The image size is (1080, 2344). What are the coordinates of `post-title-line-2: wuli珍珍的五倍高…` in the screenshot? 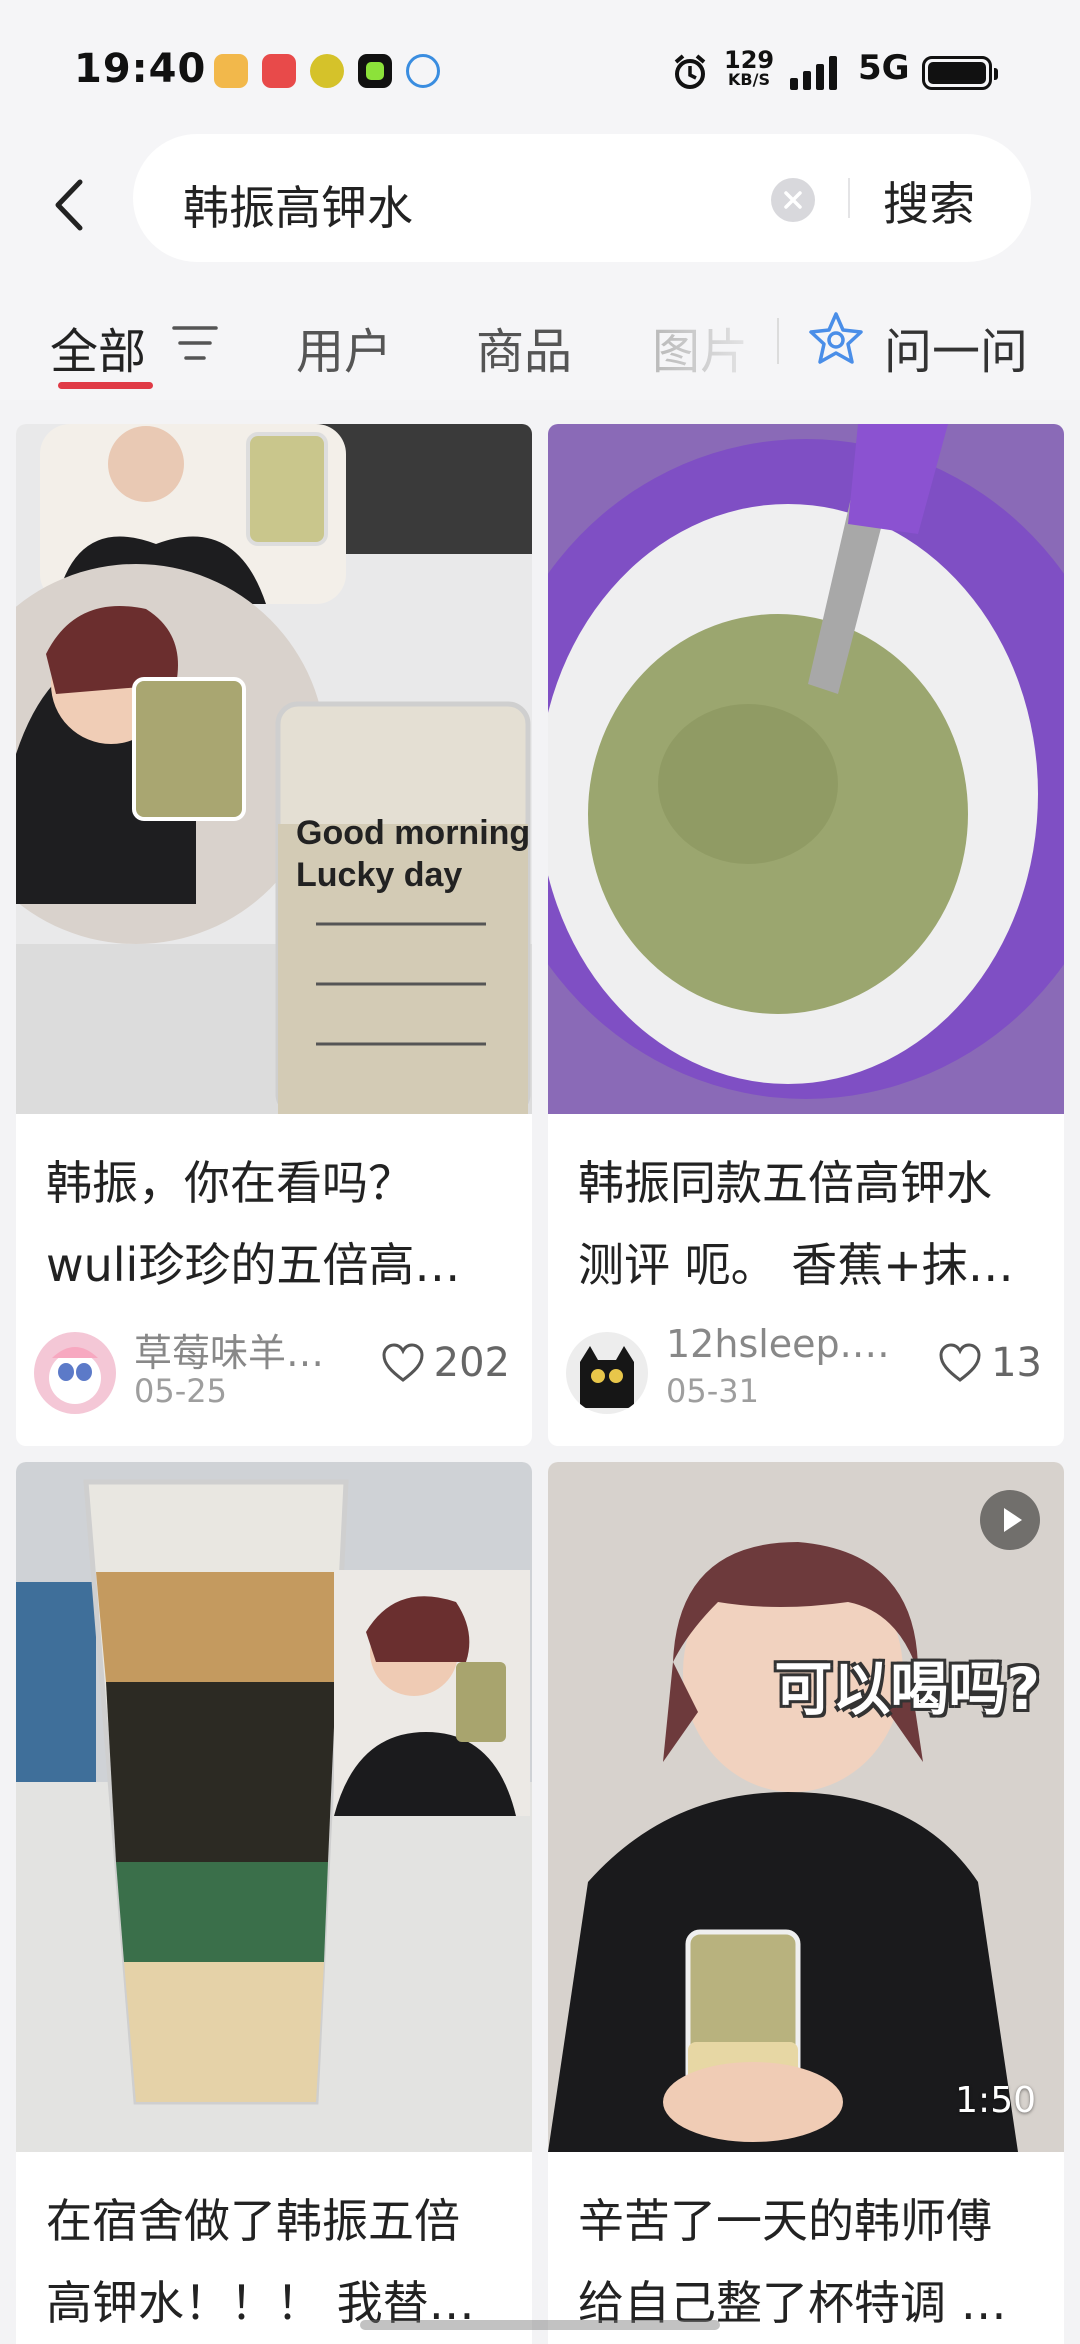 It's located at (253, 1265).